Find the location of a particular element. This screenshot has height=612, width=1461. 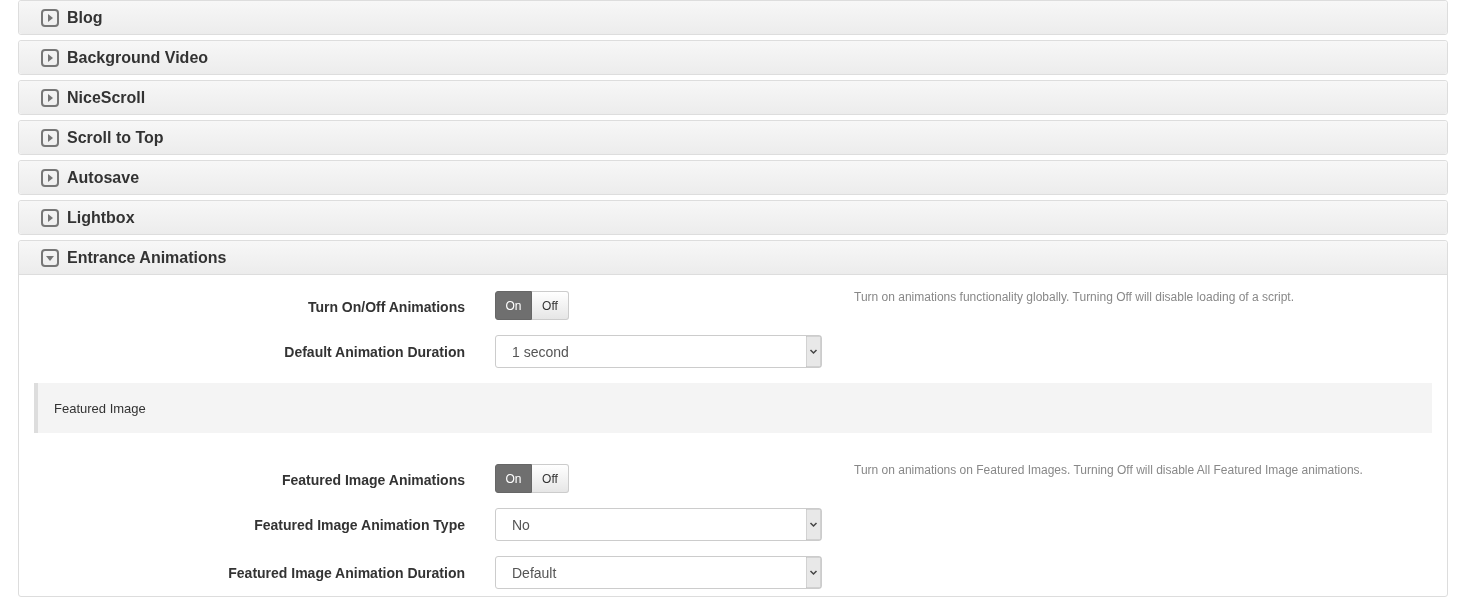

setting-description: Turn on animations functionality globally. Turning Off will disable loading of a script. is located at coordinates (1074, 297).